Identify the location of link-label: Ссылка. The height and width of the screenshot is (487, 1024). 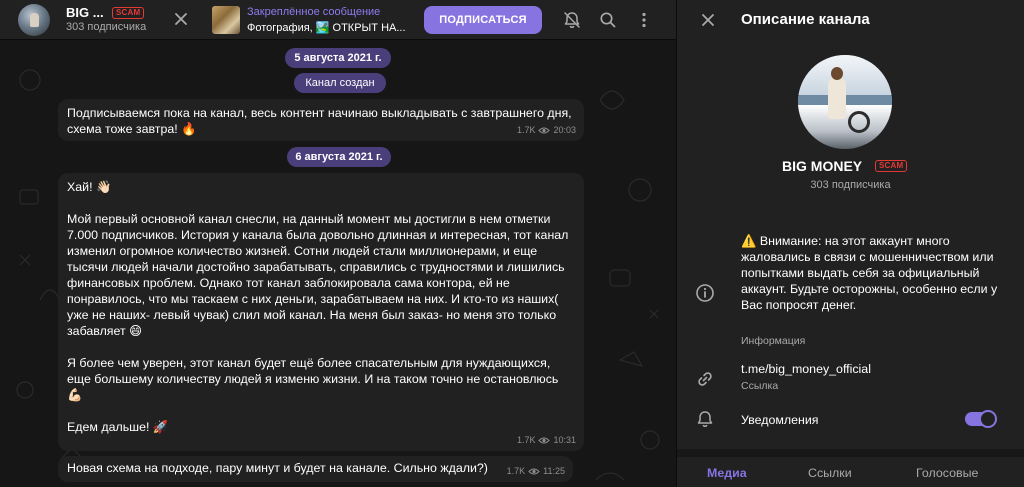
(760, 386).